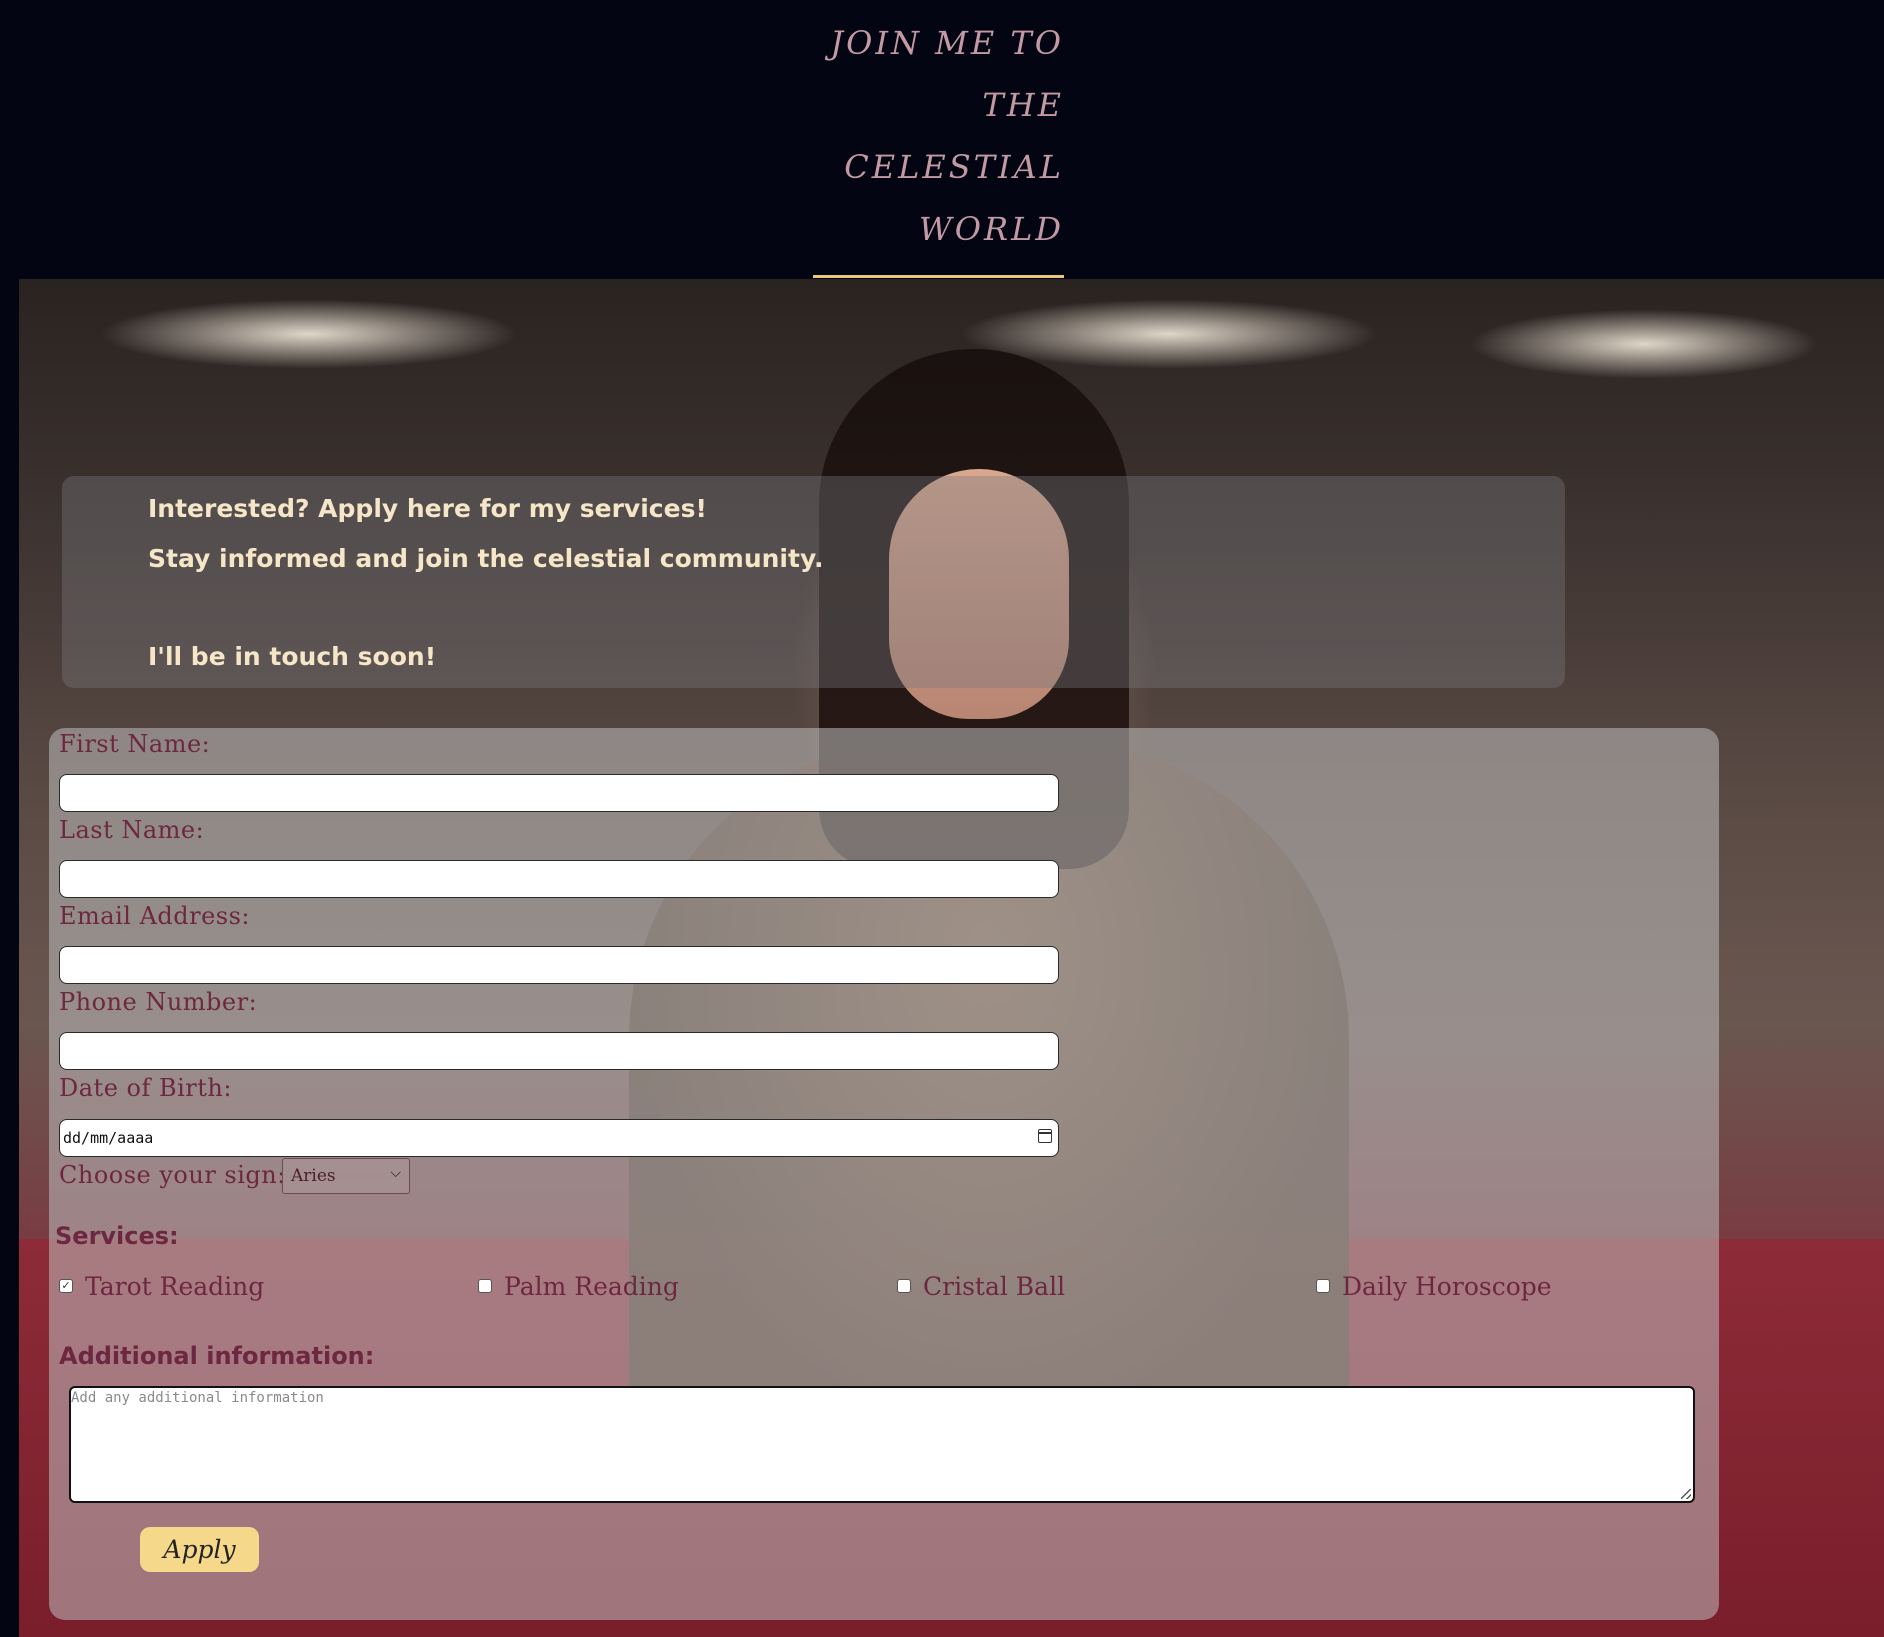 The image size is (1884, 1637). What do you see at coordinates (947, 43) in the screenshot?
I see `title-line-1: JOIN ME TO` at bounding box center [947, 43].